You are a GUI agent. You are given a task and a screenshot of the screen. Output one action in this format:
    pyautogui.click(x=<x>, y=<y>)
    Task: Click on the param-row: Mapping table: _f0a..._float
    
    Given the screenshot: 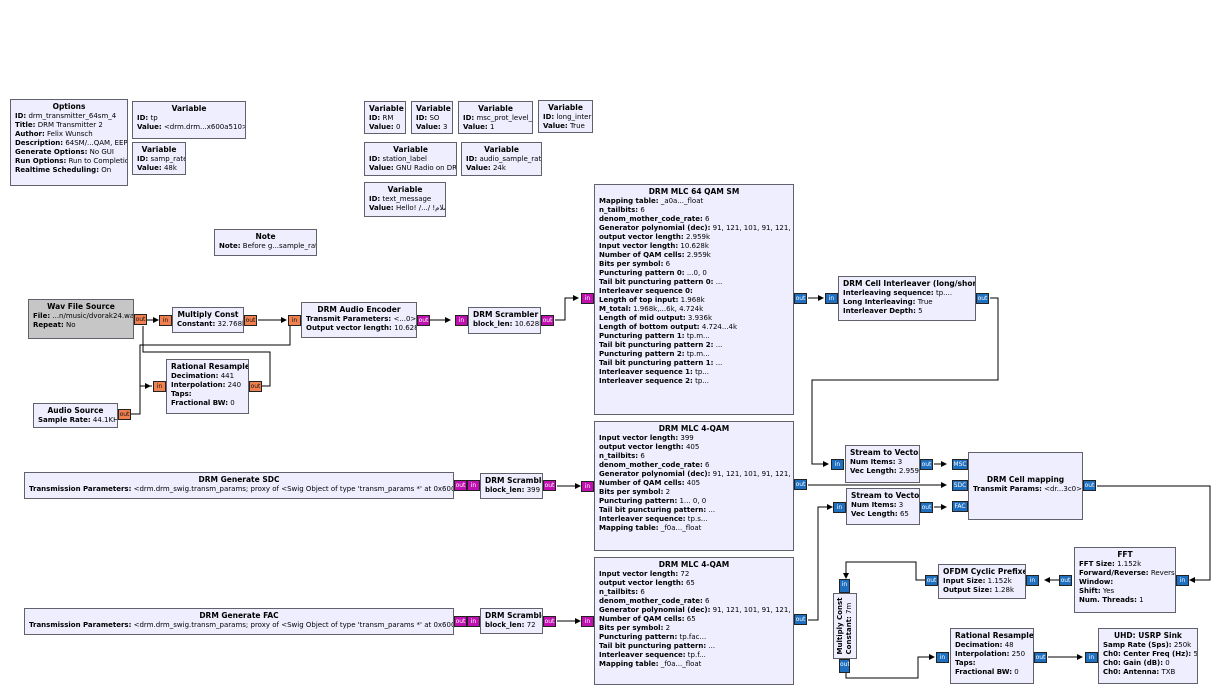 What is the action you would take?
    pyautogui.click(x=650, y=528)
    